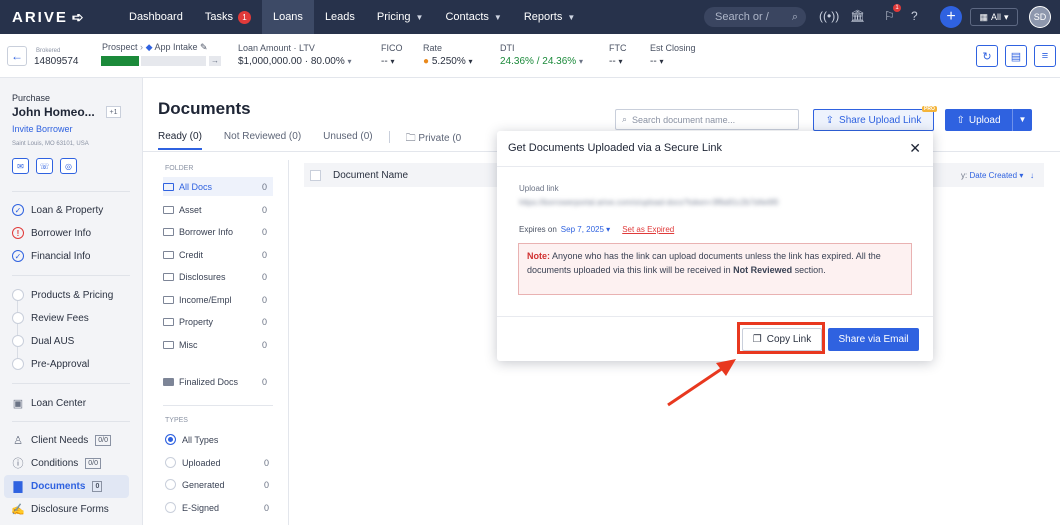 Image resolution: width=1060 pixels, height=525 pixels. I want to click on sidebar-item-loan-property: ✓ Loan & Property, so click(57, 210).